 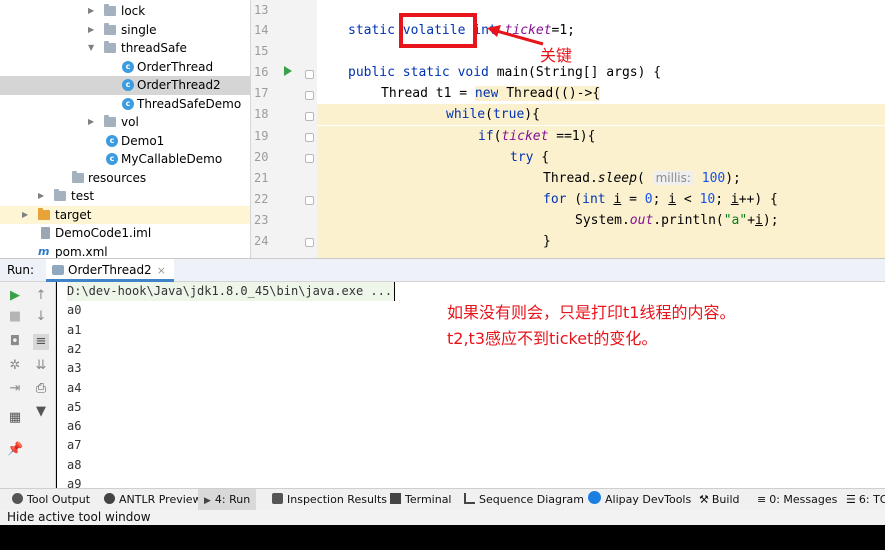 What do you see at coordinates (125, 85) in the screenshot?
I see `tree-item-orderthread2: c OrderThread2` at bounding box center [125, 85].